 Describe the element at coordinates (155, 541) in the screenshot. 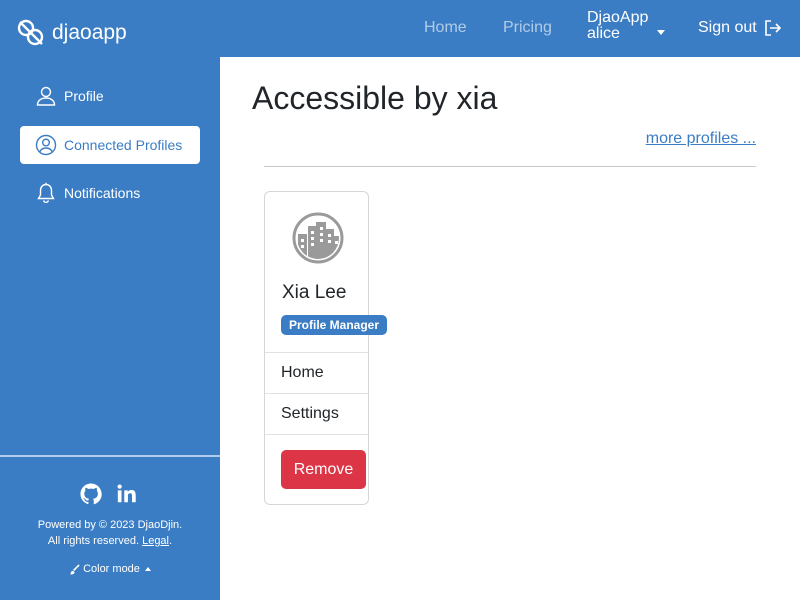

I see `legal-link: Legal` at that location.